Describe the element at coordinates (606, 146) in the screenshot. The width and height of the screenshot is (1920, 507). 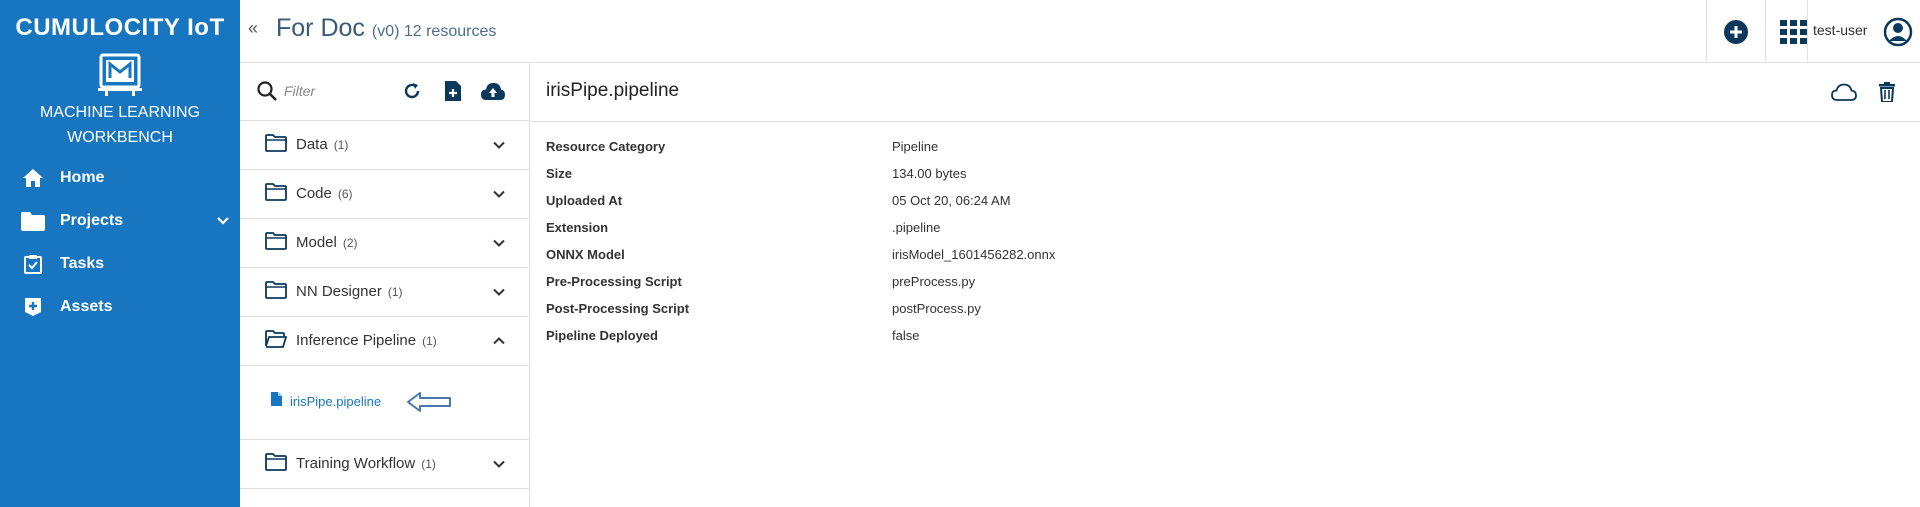
I see `property-key: Resource Category` at that location.